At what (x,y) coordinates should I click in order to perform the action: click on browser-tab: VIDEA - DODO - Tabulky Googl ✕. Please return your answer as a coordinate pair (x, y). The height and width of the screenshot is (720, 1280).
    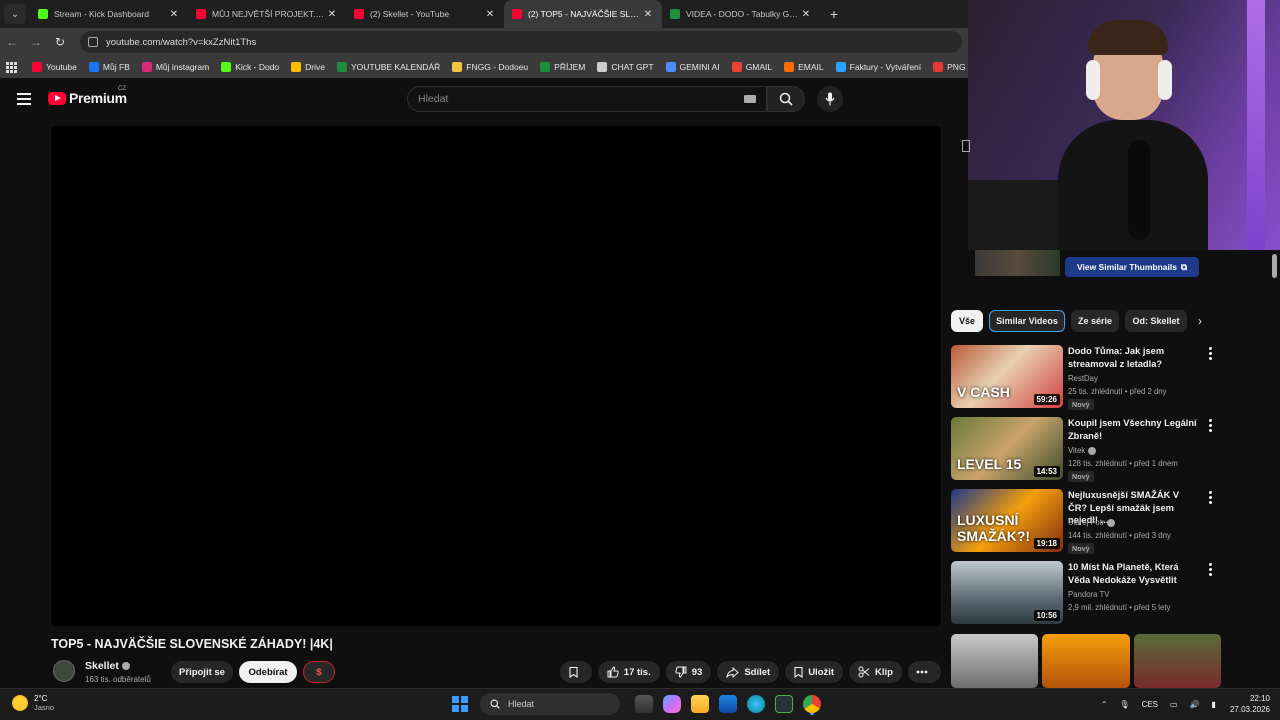
    Looking at the image, I should click on (741, 14).